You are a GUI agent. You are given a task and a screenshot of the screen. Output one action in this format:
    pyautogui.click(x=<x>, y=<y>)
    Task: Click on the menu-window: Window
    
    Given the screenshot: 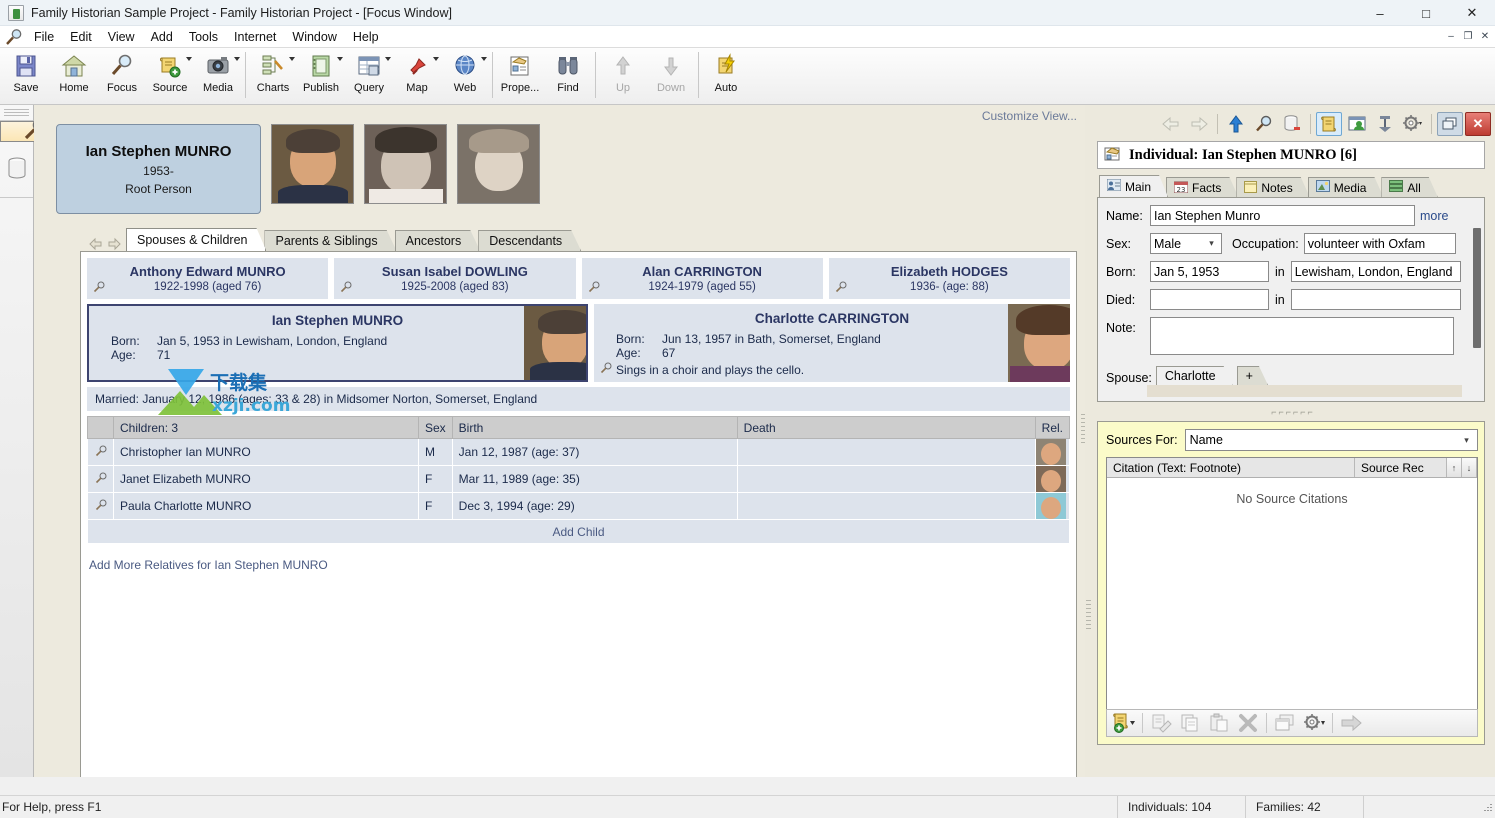 What is the action you would take?
    pyautogui.click(x=314, y=37)
    